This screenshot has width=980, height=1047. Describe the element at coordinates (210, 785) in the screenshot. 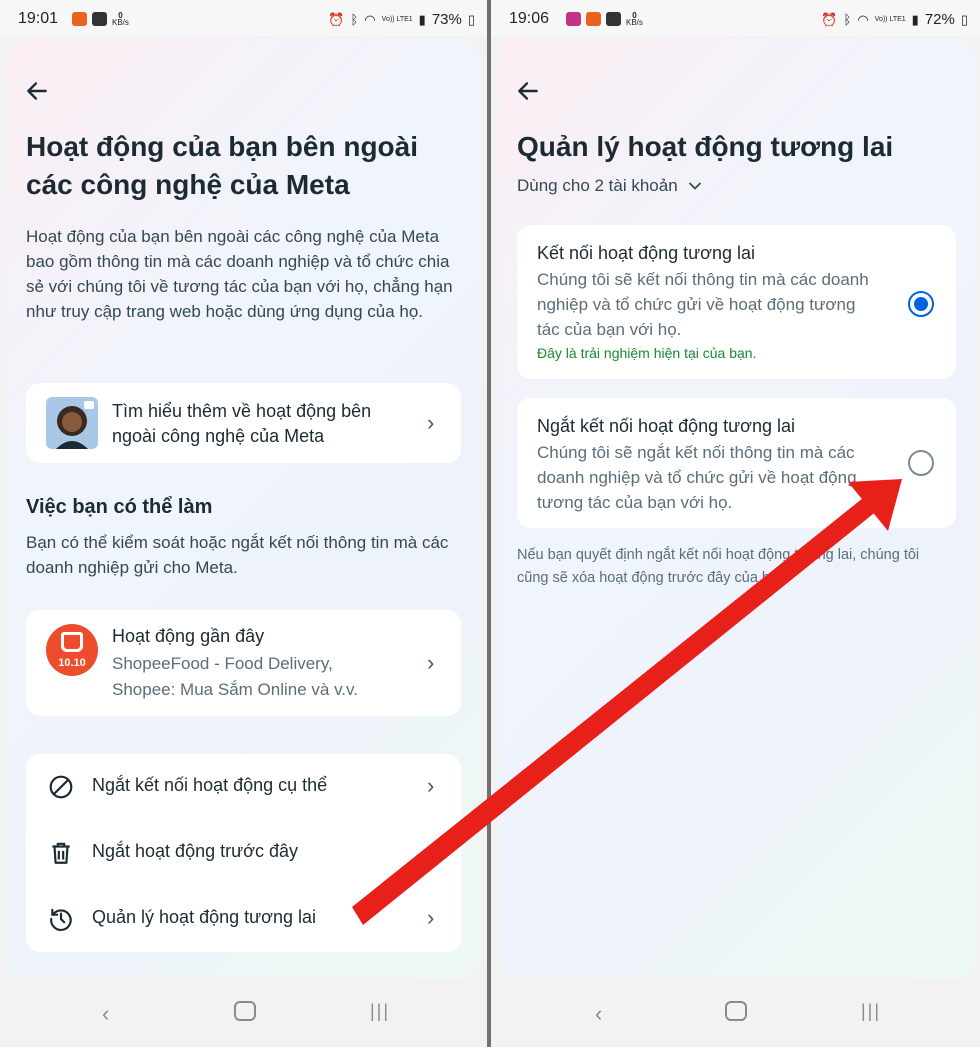

I see `disconnect-specific-activity-label: Ngắt kết nối hoạt động cụ thể` at that location.